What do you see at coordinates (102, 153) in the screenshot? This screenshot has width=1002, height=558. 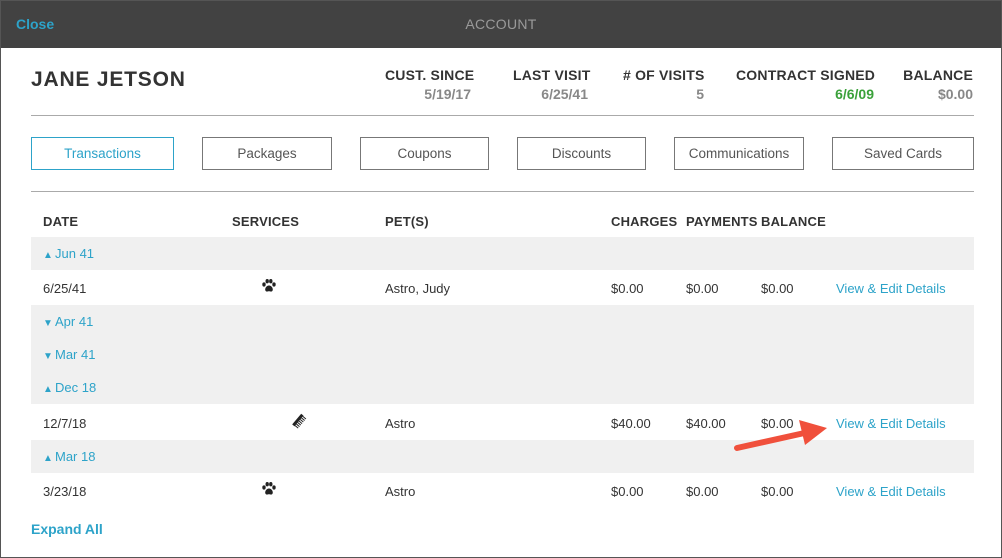 I see `tab-transactions: Transactions` at bounding box center [102, 153].